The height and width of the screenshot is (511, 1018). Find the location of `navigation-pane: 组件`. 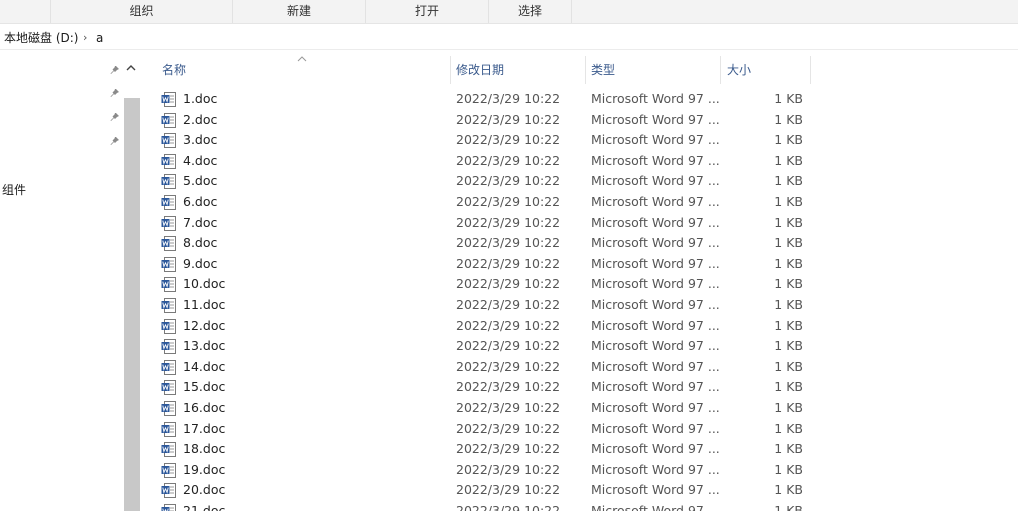

navigation-pane: 组件 is located at coordinates (70, 280).